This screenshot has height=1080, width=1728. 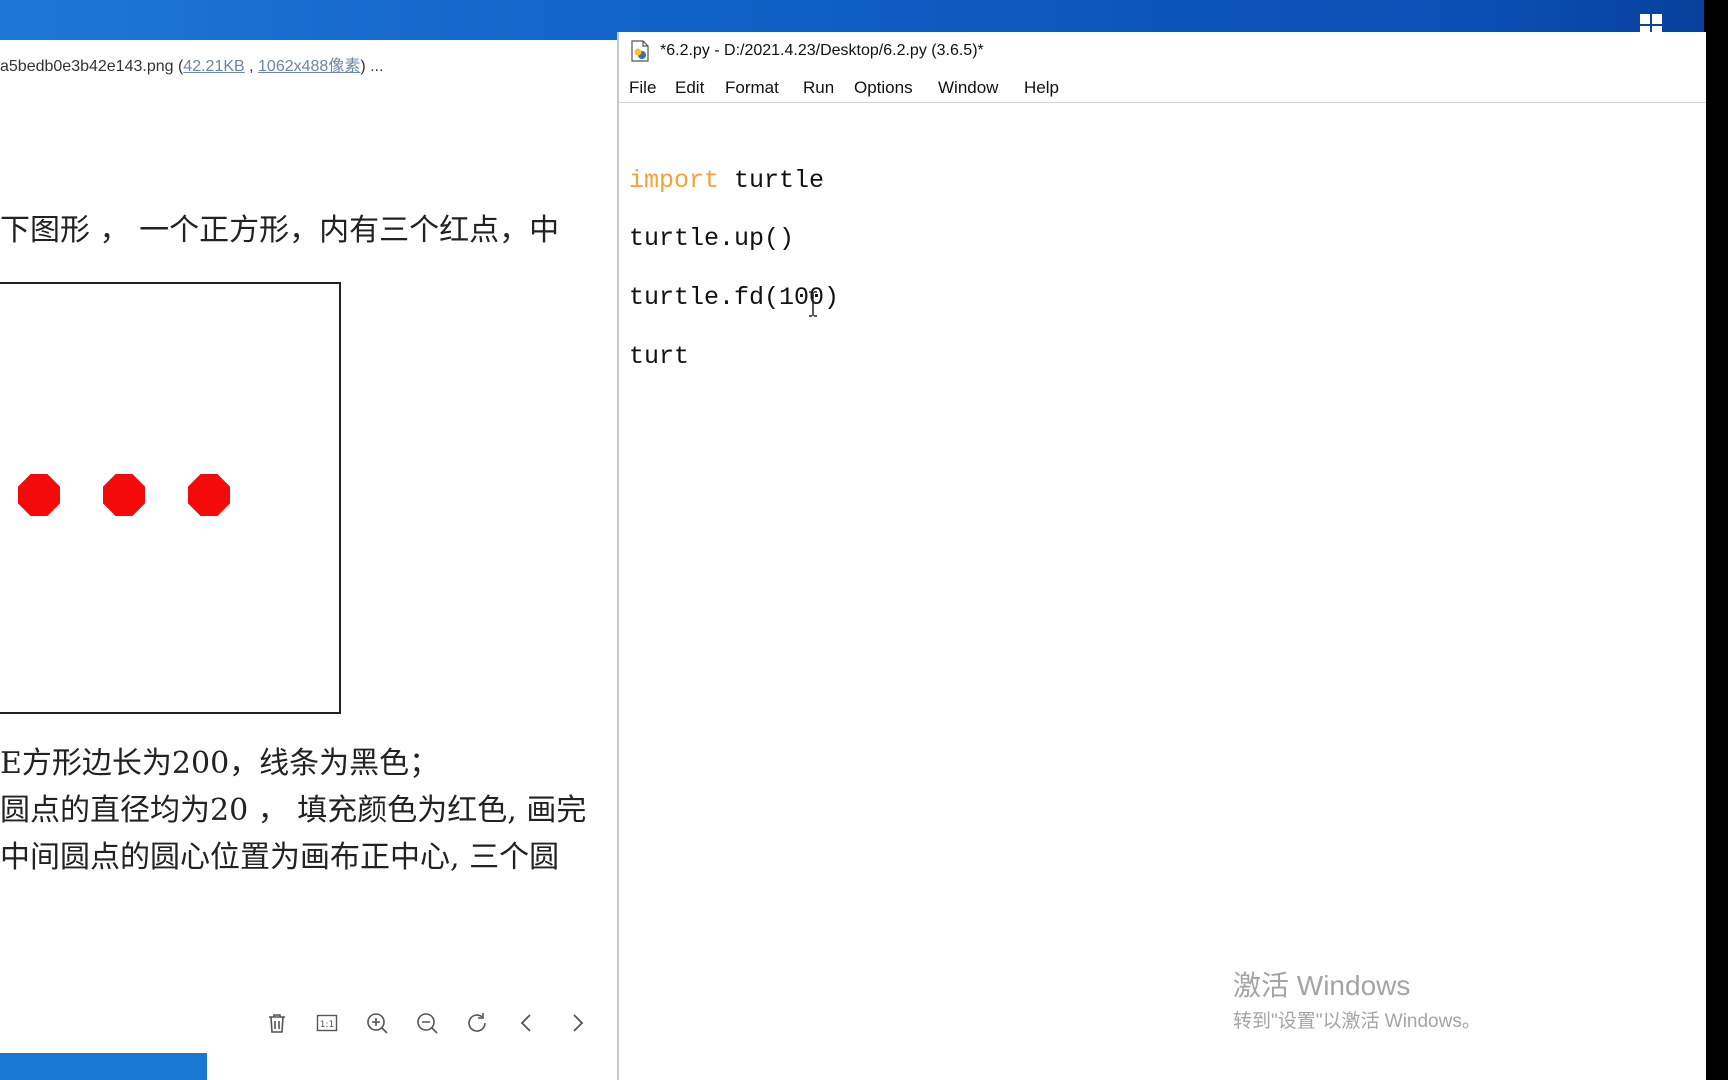 I want to click on screen-edge, so click(x=1716, y=540).